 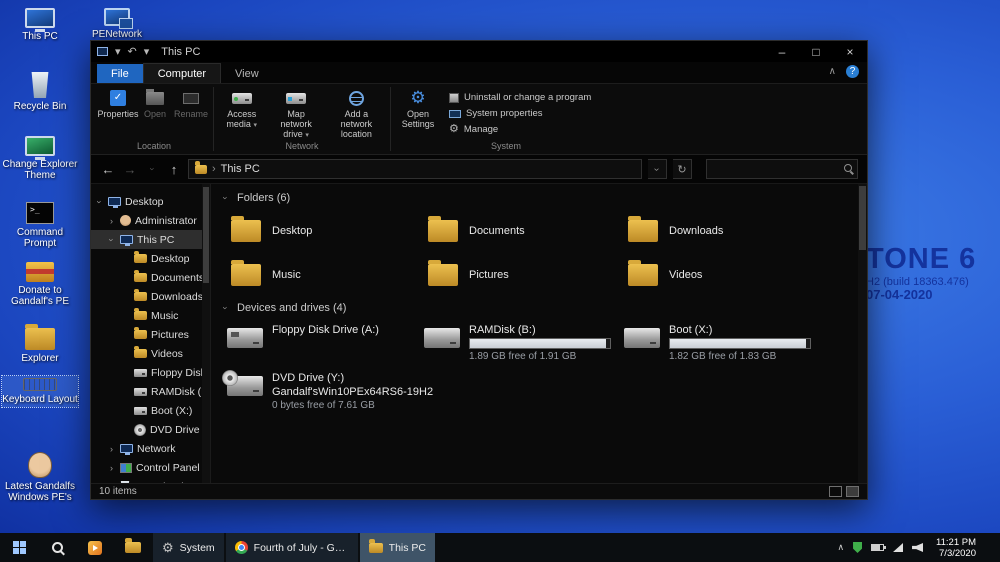 What do you see at coordinates (150, 391) in the screenshot?
I see `nav-item-ramdisk: RAMDisk (B:)` at bounding box center [150, 391].